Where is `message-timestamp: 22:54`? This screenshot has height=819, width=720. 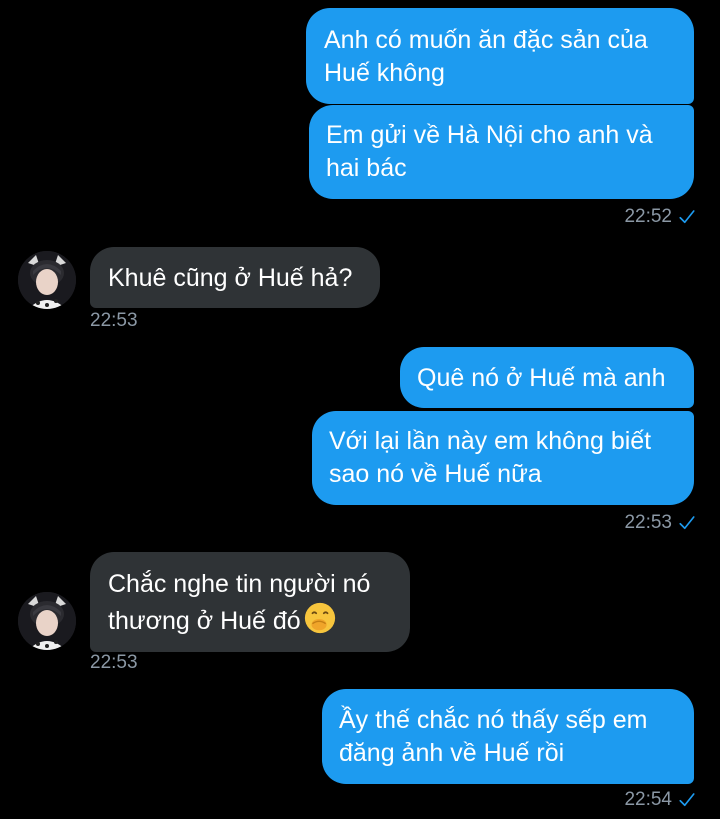 message-timestamp: 22:54 is located at coordinates (660, 800).